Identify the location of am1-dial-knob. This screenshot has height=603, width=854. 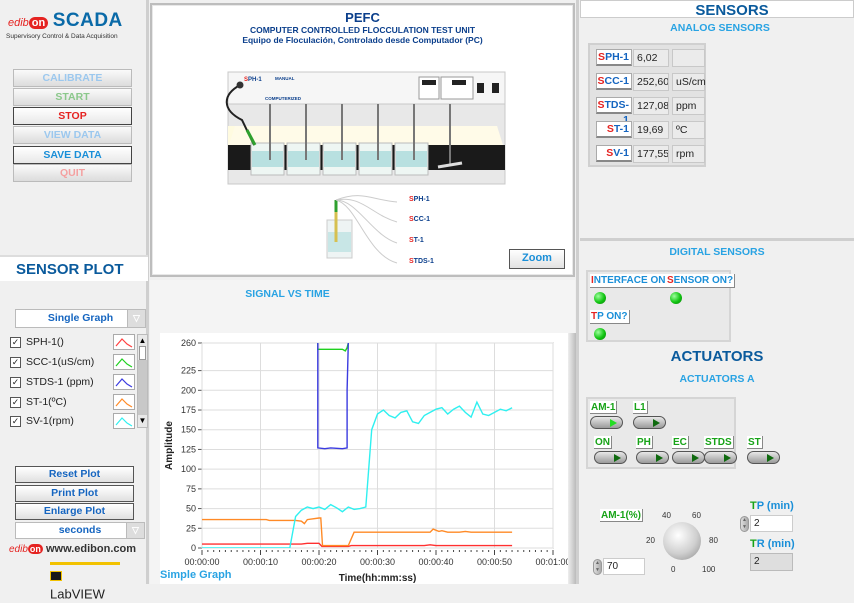
(682, 541).